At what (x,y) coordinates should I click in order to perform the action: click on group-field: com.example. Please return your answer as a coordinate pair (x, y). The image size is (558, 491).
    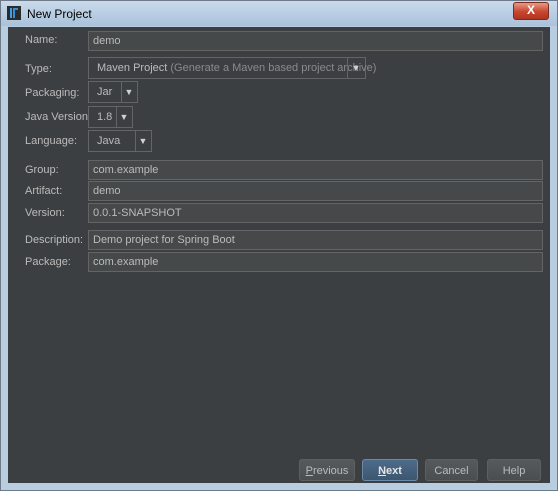
    Looking at the image, I should click on (315, 170).